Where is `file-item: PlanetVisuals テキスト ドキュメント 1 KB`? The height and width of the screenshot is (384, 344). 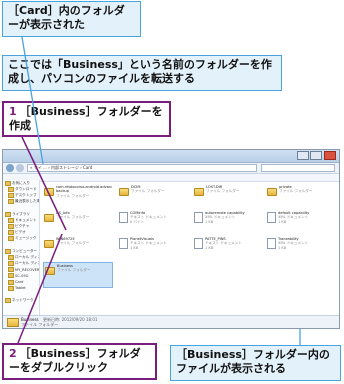 file-item: PlanetVisuals テキスト ドキュメント 1 KB is located at coordinates (153, 249).